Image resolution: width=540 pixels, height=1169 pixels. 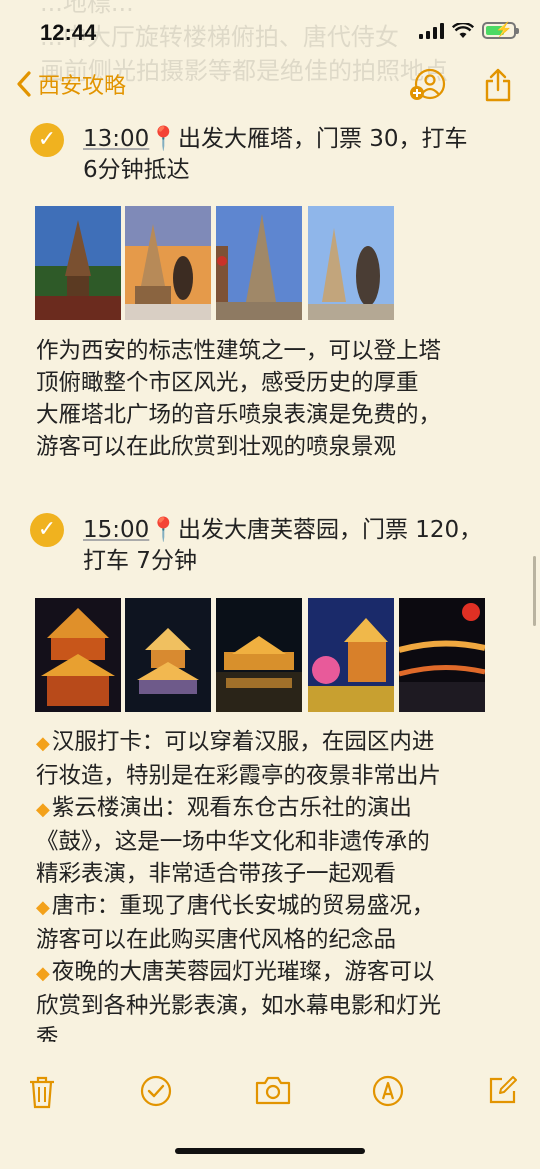 I want to click on back-button: 西安攻略, so click(x=71, y=84).